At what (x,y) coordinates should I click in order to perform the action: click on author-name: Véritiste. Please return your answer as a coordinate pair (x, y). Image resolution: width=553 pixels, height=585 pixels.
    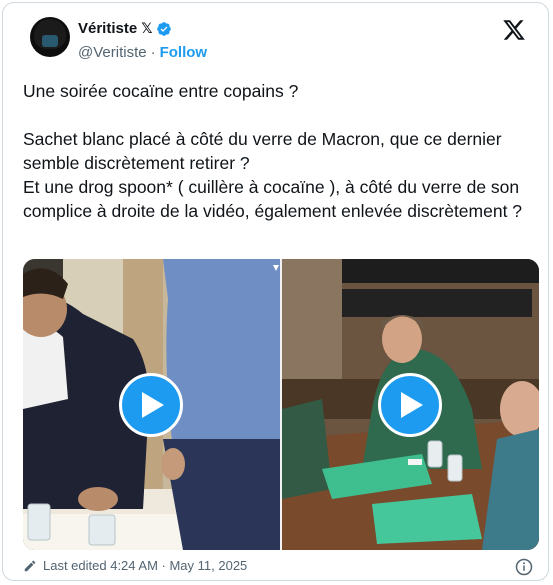
    Looking at the image, I should click on (107, 28).